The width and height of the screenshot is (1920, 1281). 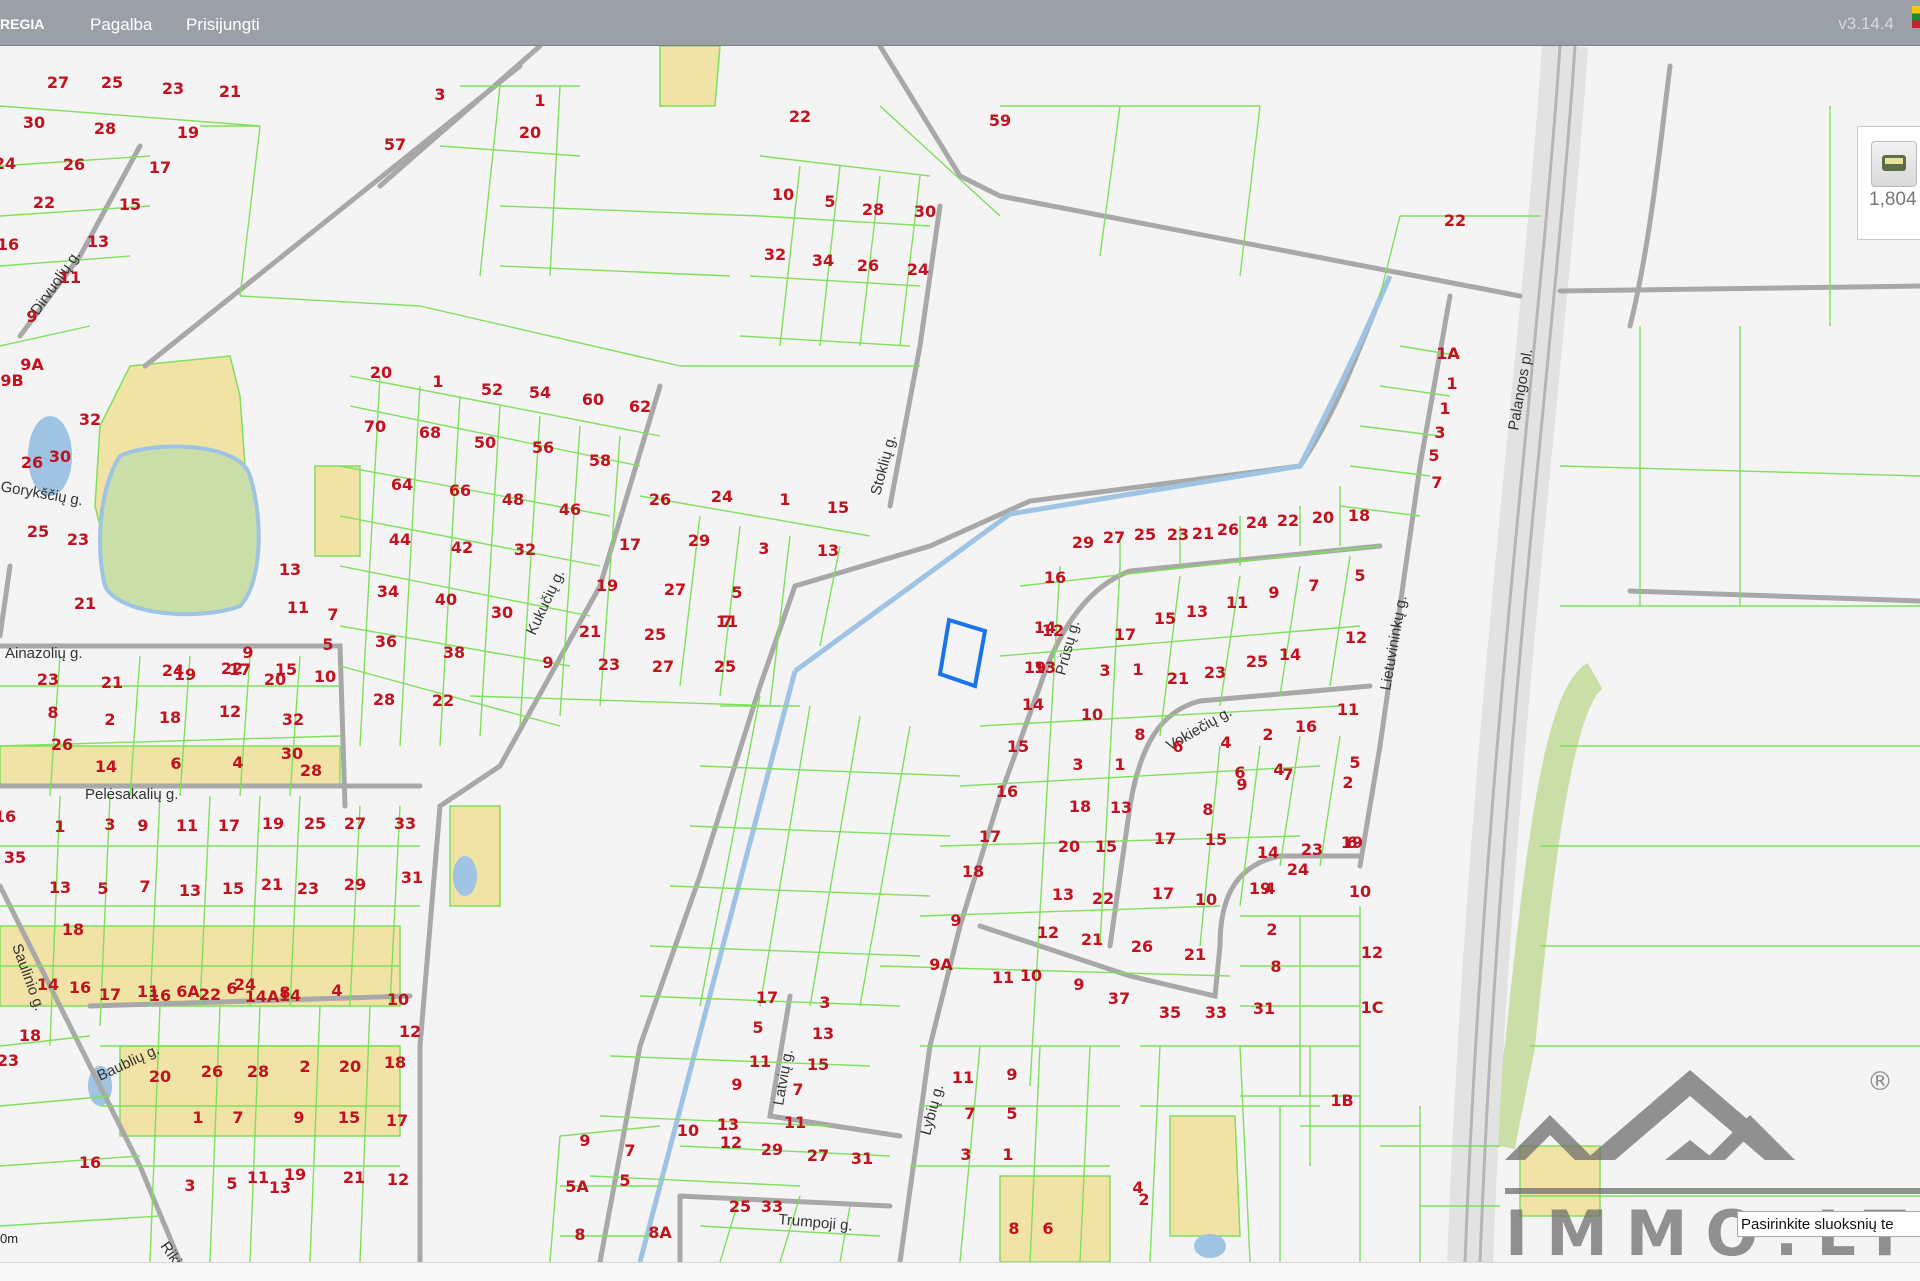 What do you see at coordinates (1893, 199) in the screenshot?
I see `layer-count: 1,804` at bounding box center [1893, 199].